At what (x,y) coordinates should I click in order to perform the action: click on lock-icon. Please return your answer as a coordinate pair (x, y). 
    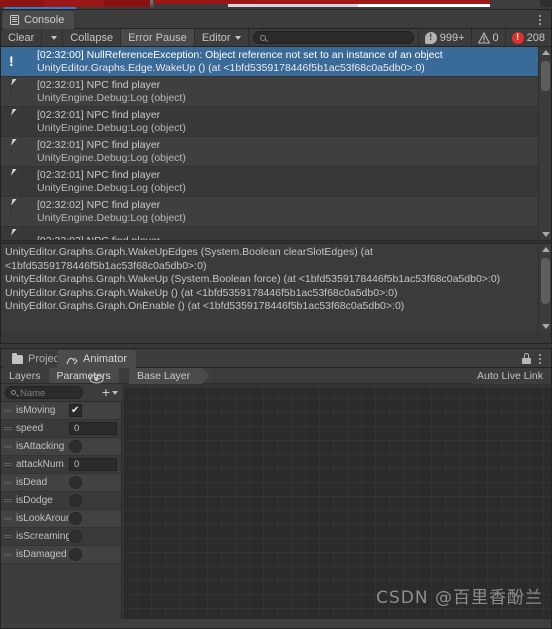
    Looking at the image, I should click on (526, 358).